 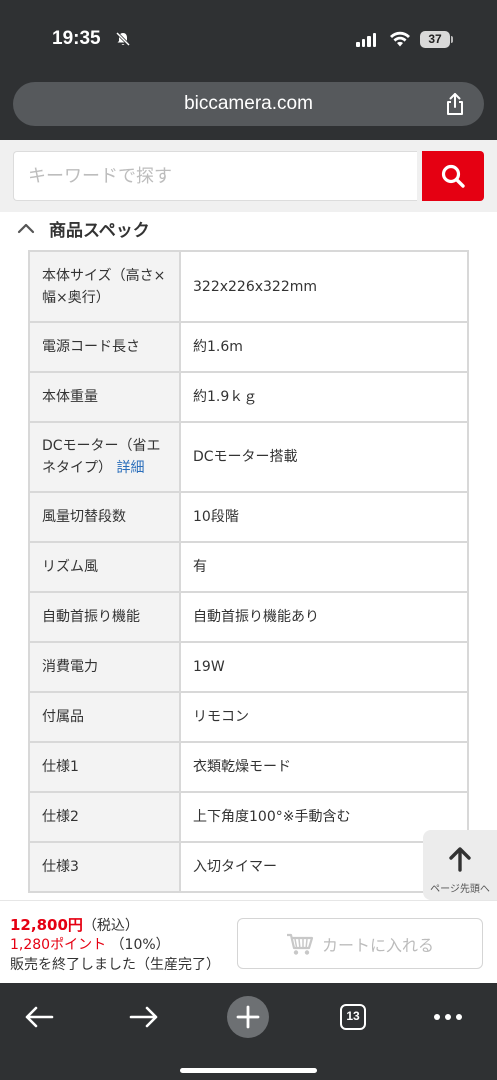 What do you see at coordinates (104, 867) in the screenshot?
I see `spec-label: 仕様3` at bounding box center [104, 867].